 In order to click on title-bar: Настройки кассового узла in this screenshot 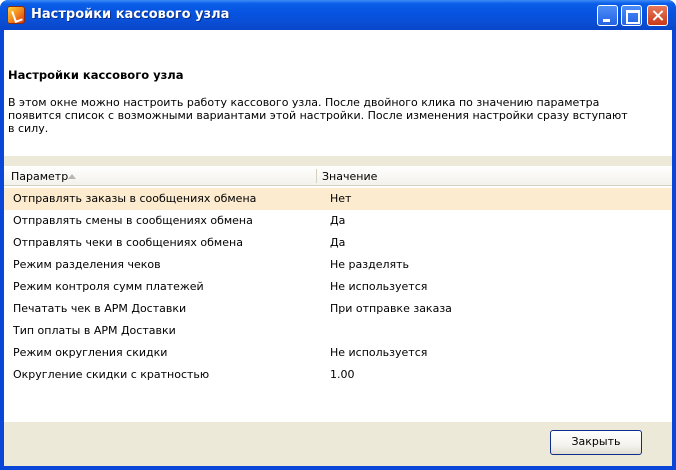, I will do `click(338, 15)`.